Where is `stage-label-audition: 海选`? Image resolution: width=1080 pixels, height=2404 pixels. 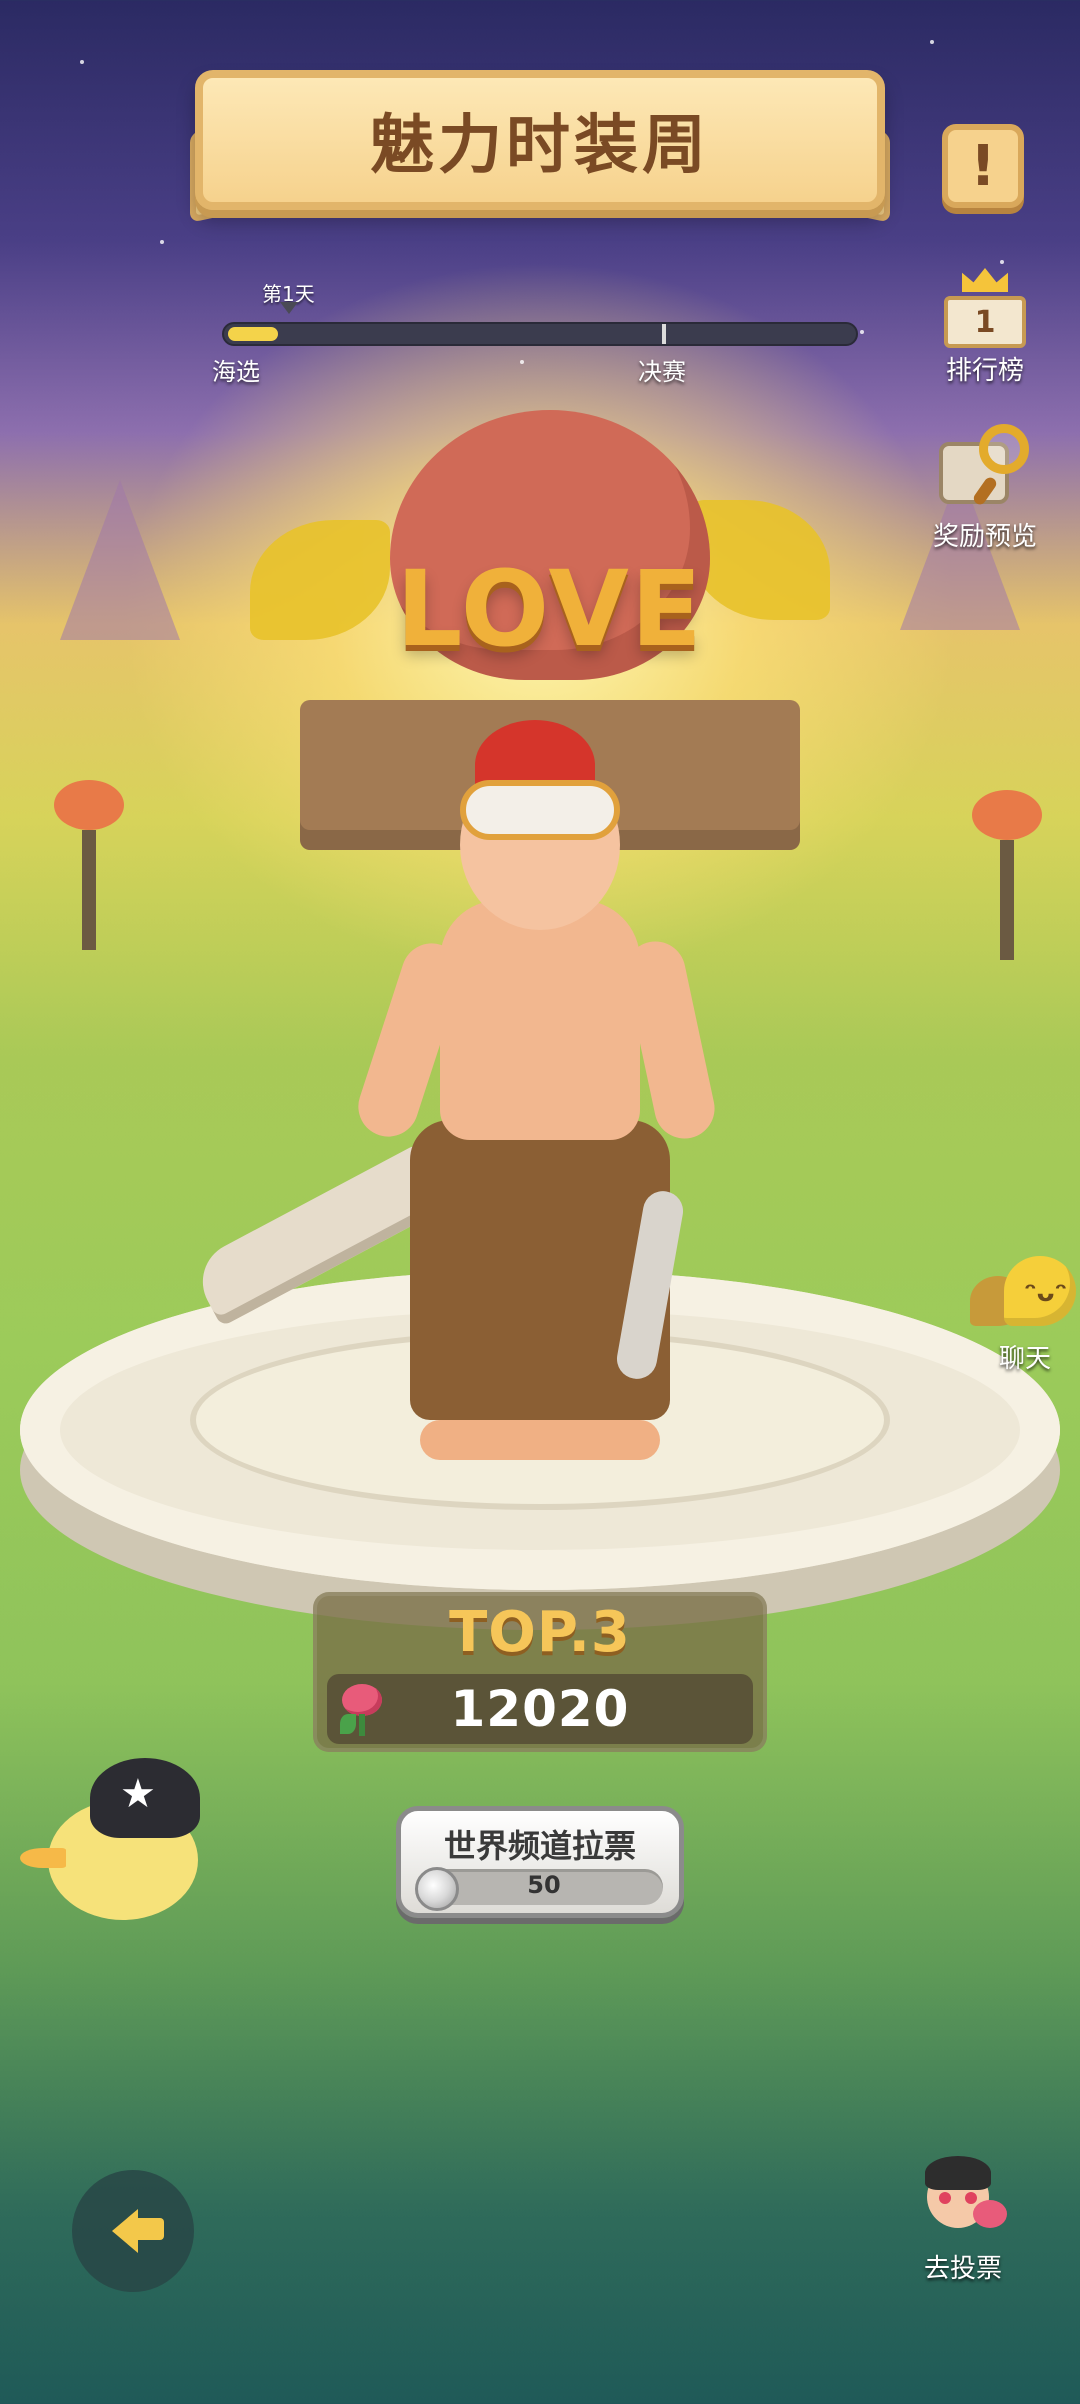 stage-label-audition: 海选 is located at coordinates (236, 372).